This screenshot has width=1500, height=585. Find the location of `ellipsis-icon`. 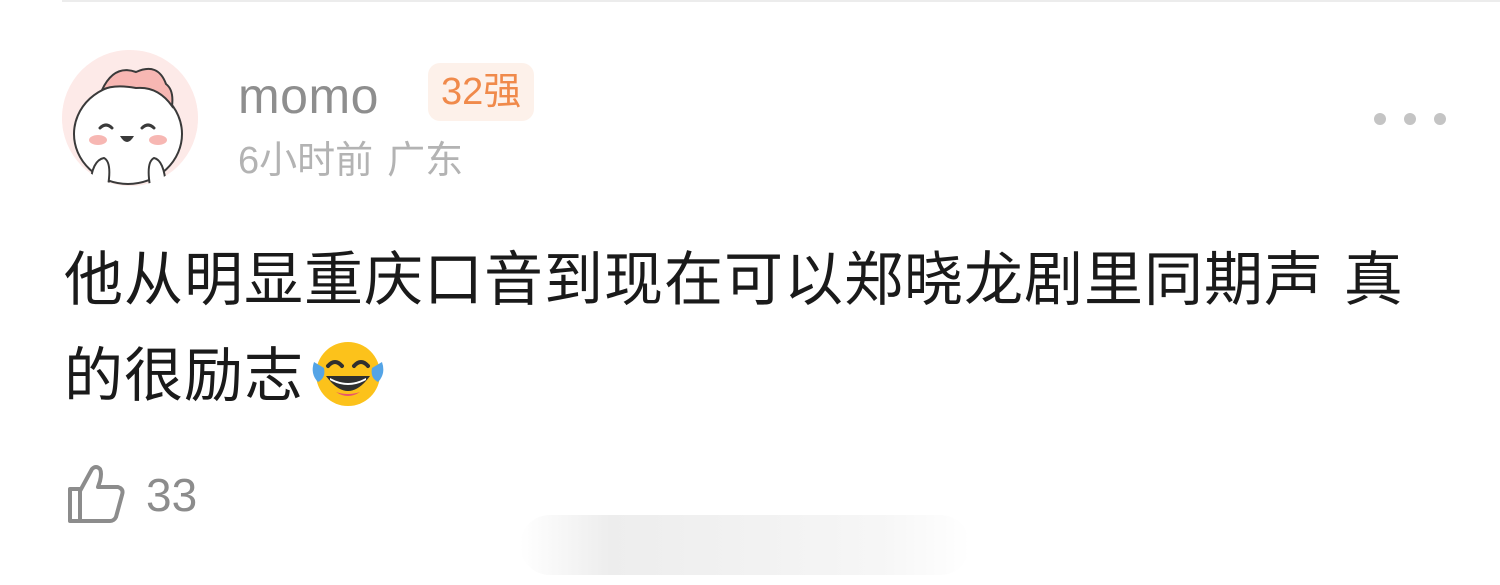

ellipsis-icon is located at coordinates (1380, 119).